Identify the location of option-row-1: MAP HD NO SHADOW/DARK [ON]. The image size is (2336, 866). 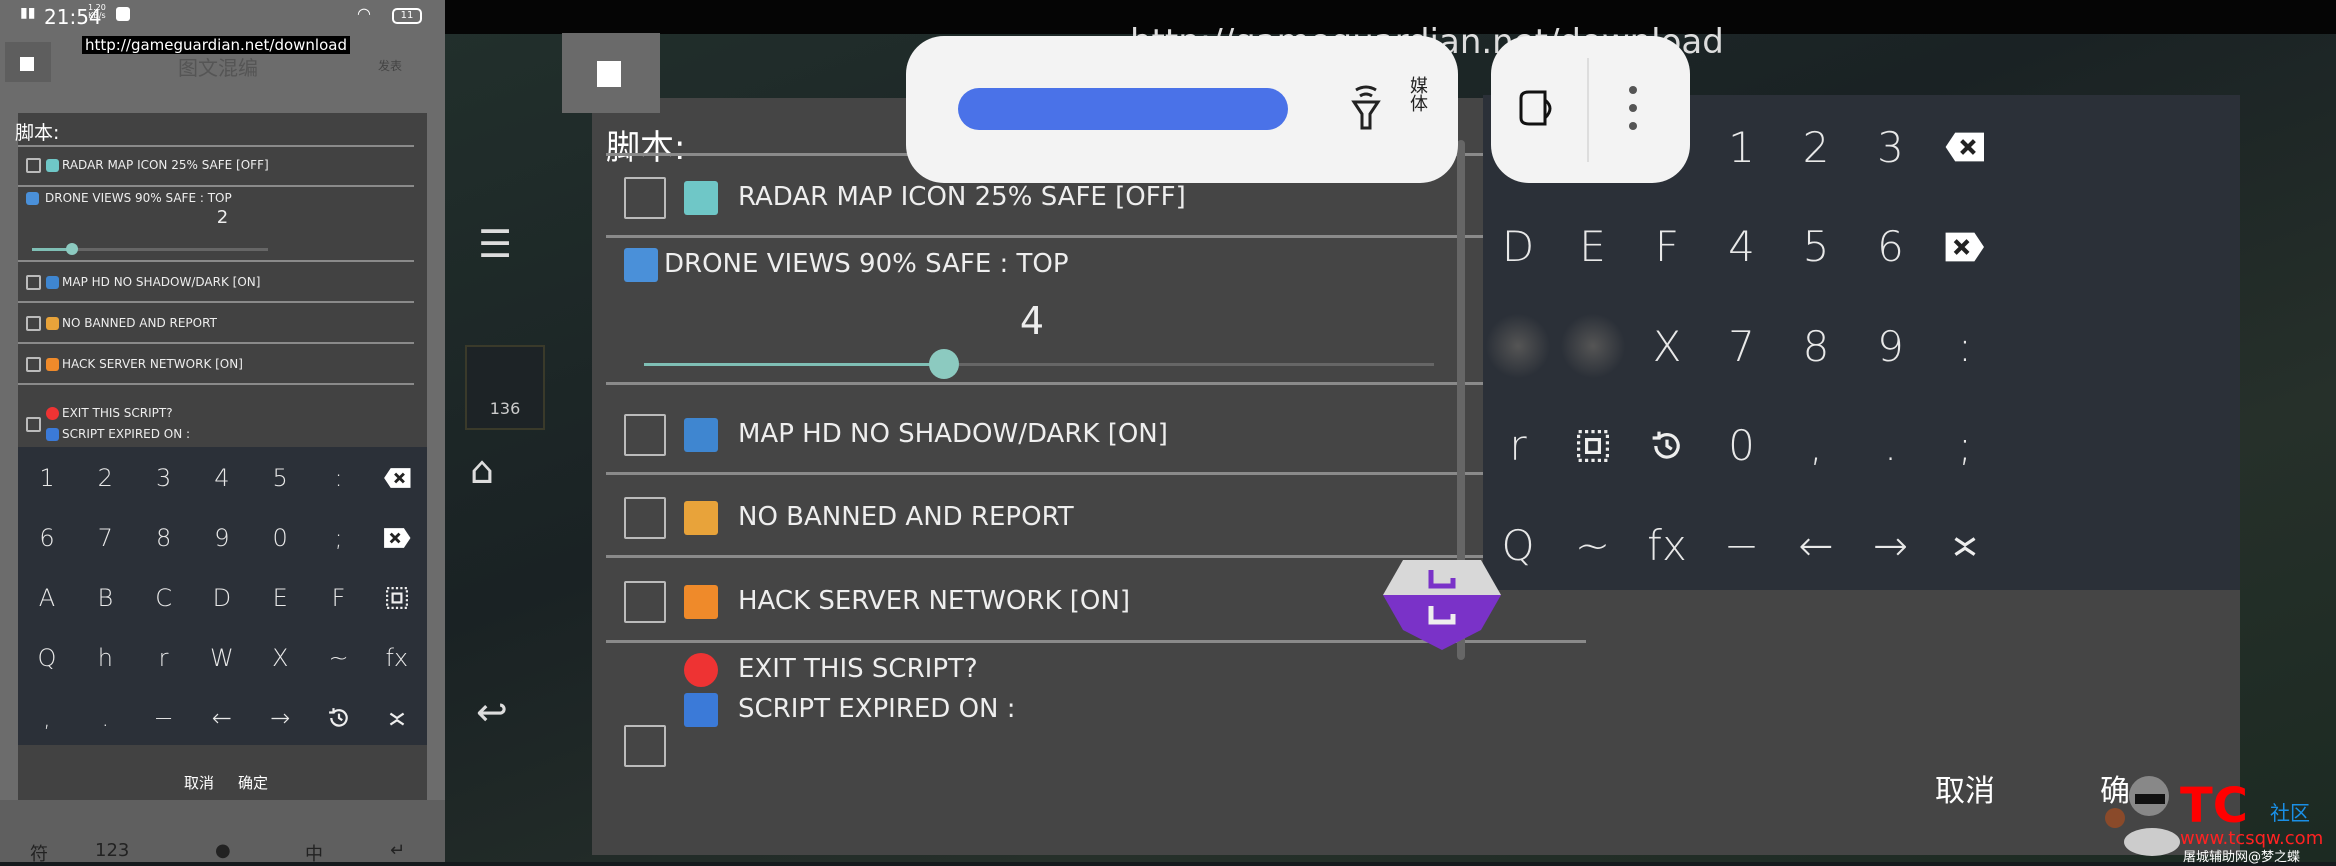
(222, 282).